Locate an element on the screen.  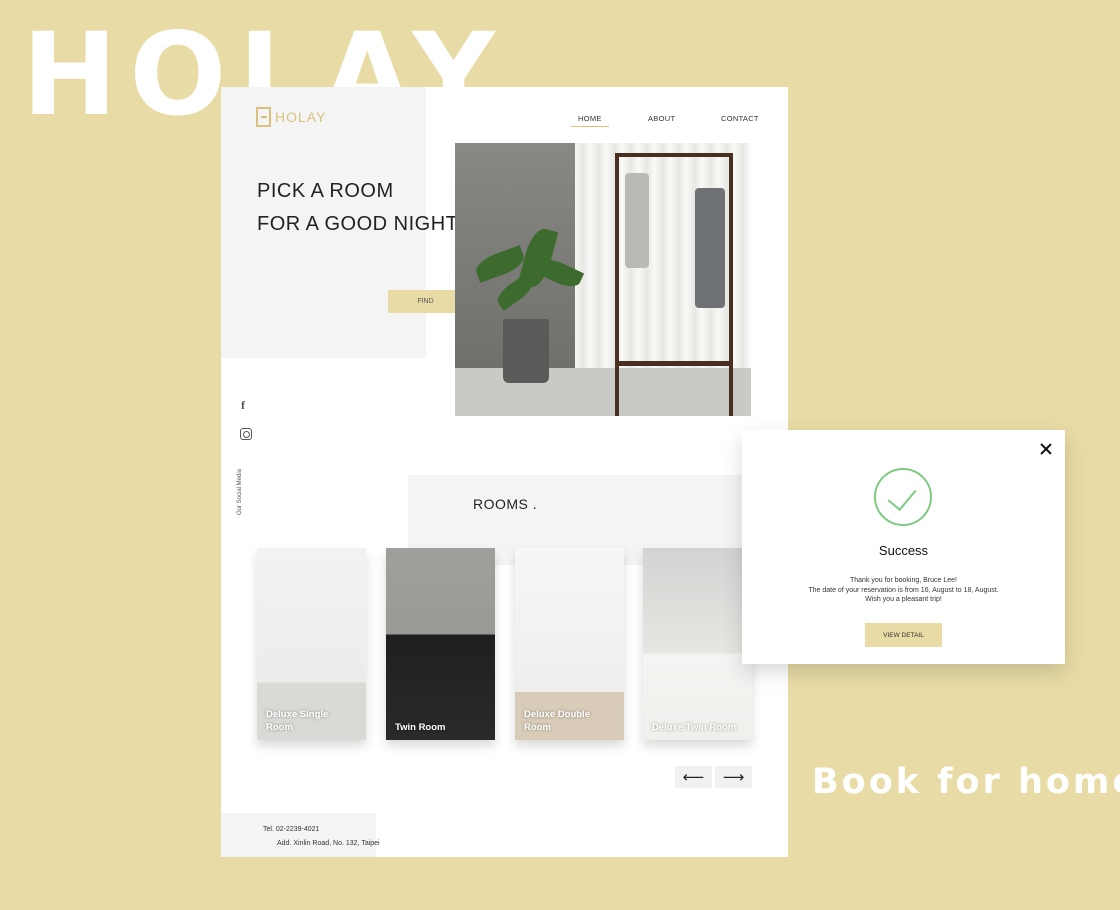
hero-image is located at coordinates (603, 279).